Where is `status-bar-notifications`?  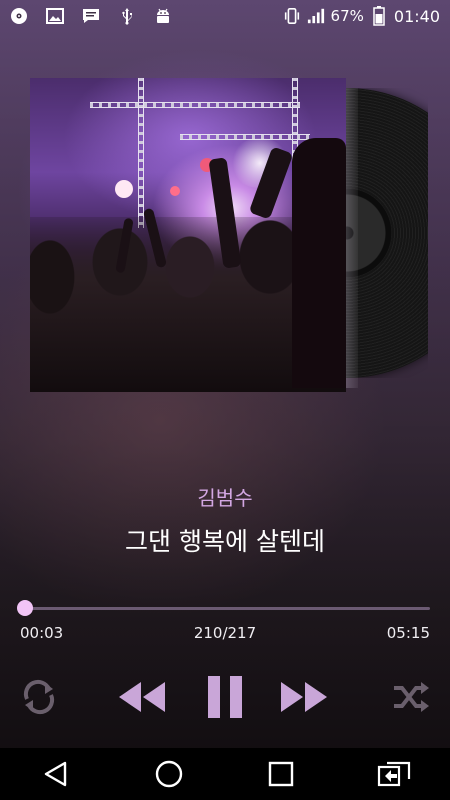 status-bar-notifications is located at coordinates (91, 16).